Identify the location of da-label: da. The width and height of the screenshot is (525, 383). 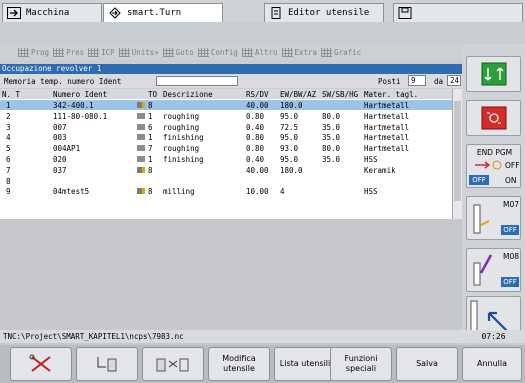
(439, 81).